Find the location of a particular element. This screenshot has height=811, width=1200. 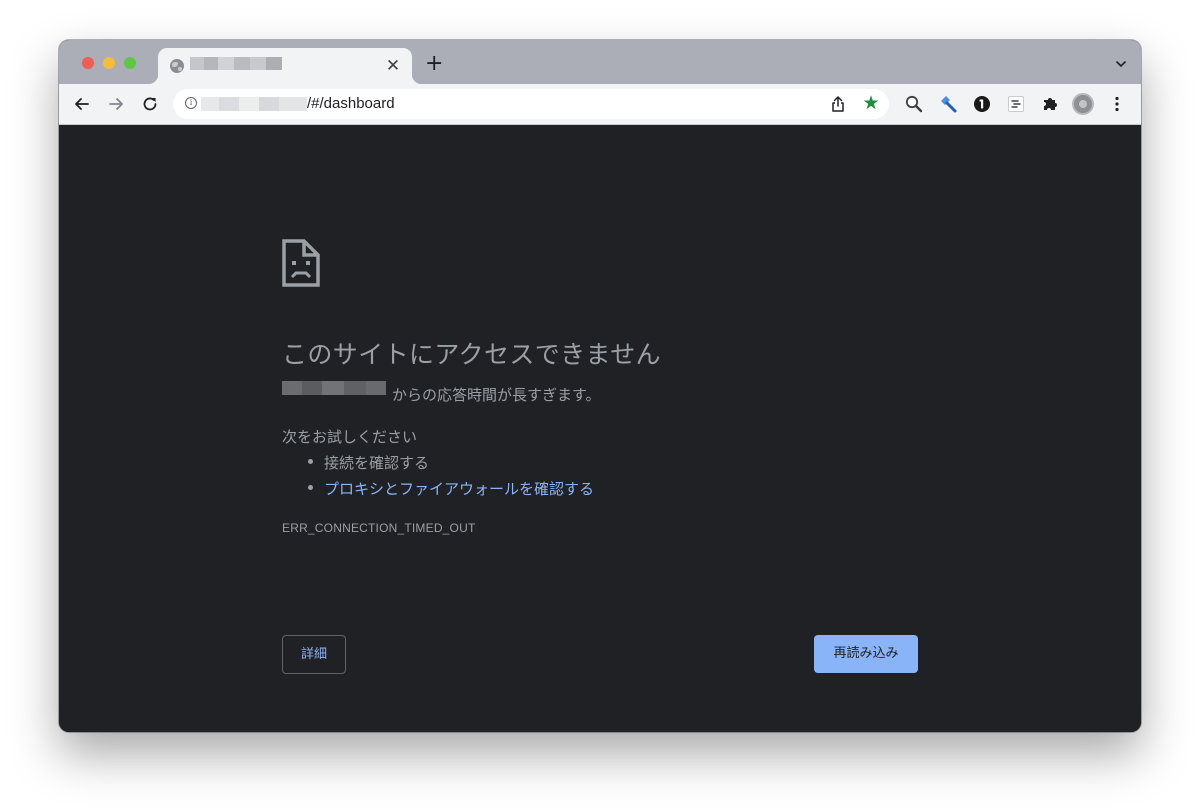

error-code: ERR_CONNECTION_TIMED_OUT is located at coordinates (379, 528).